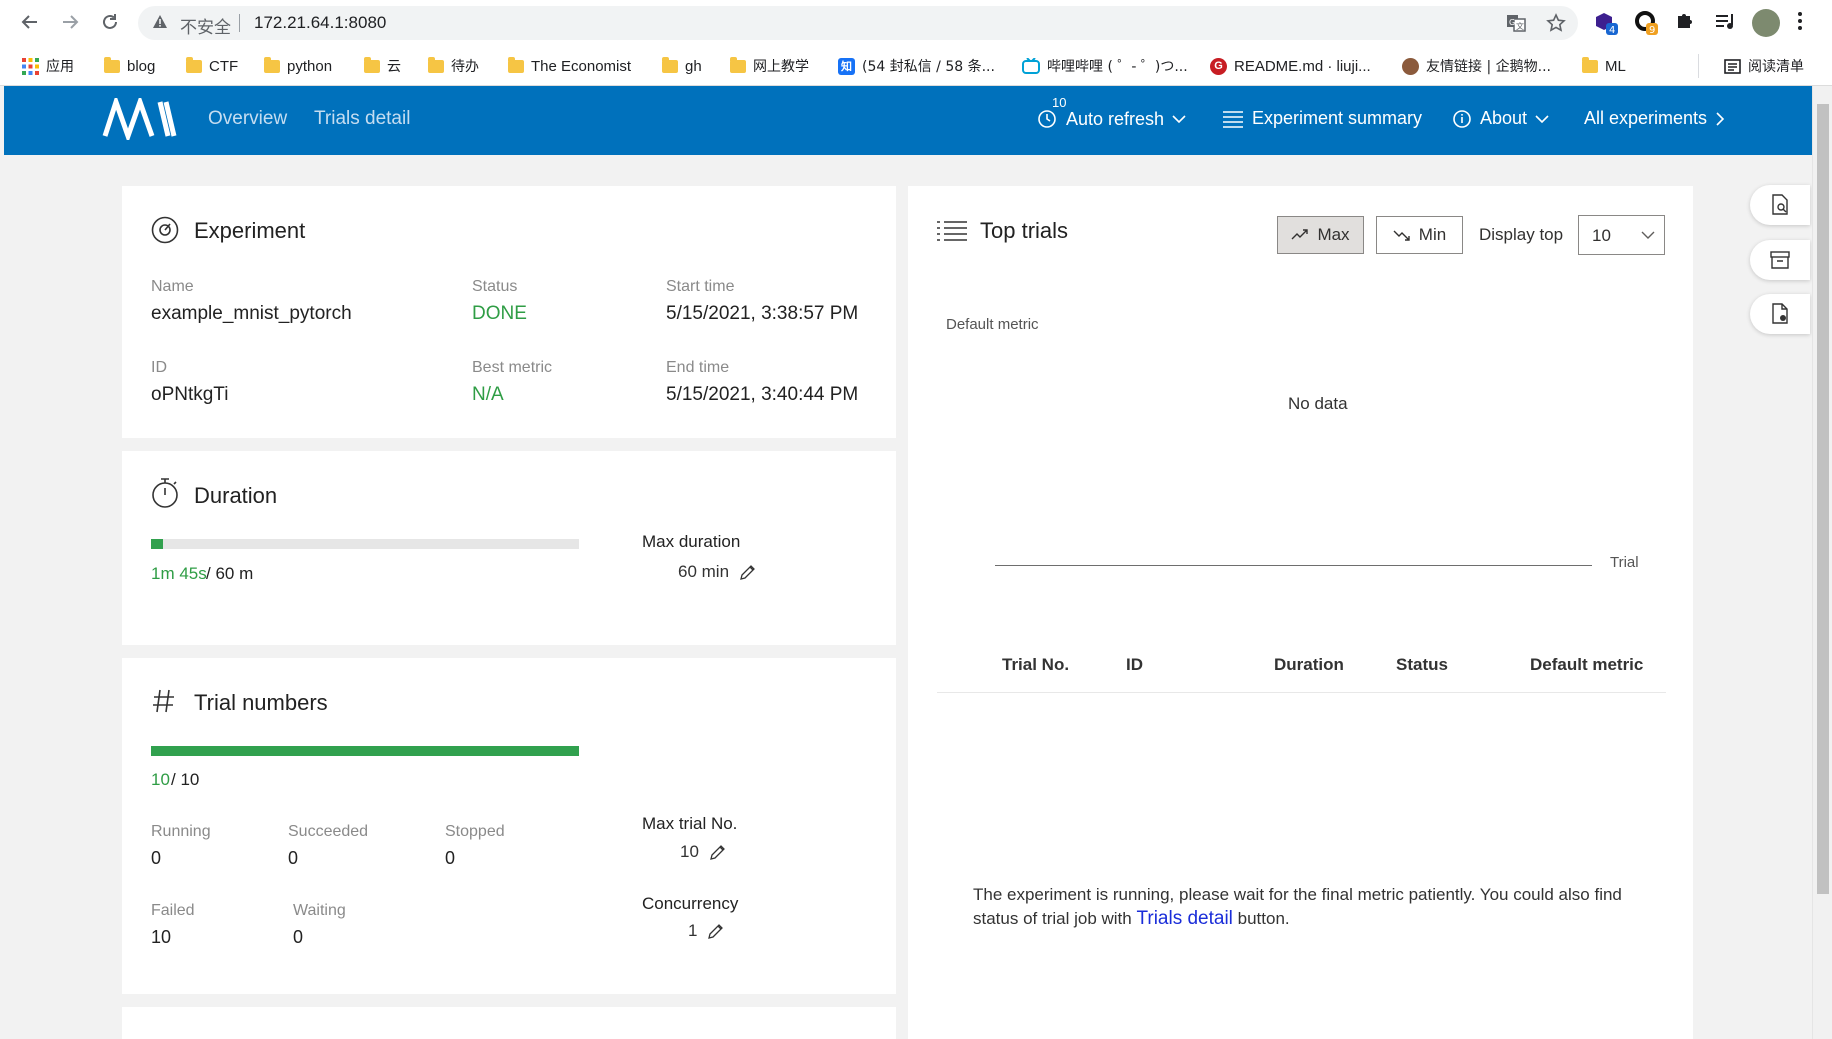 This screenshot has width=1832, height=1039. I want to click on reload-icon, so click(110, 22).